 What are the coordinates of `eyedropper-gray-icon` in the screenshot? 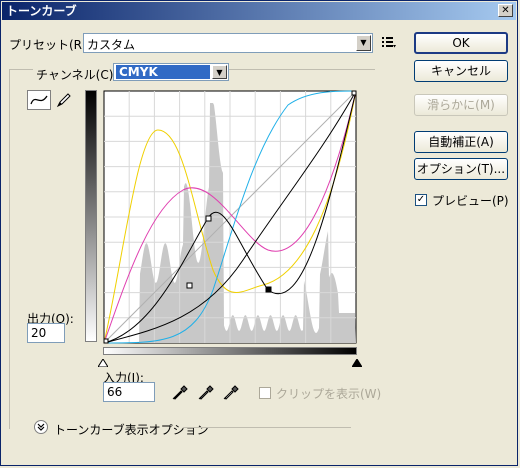 It's located at (206, 392).